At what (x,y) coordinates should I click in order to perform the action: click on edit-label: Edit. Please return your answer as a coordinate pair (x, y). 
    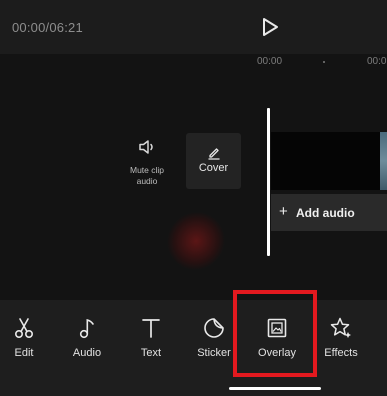
    Looking at the image, I should click on (24, 353).